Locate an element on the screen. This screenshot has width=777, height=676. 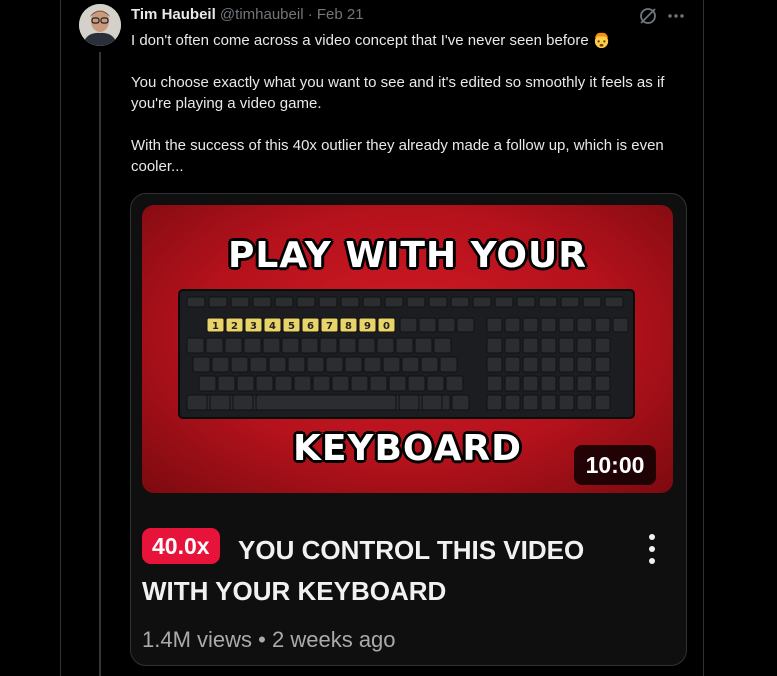
duration-badge: 10:00 is located at coordinates (615, 465).